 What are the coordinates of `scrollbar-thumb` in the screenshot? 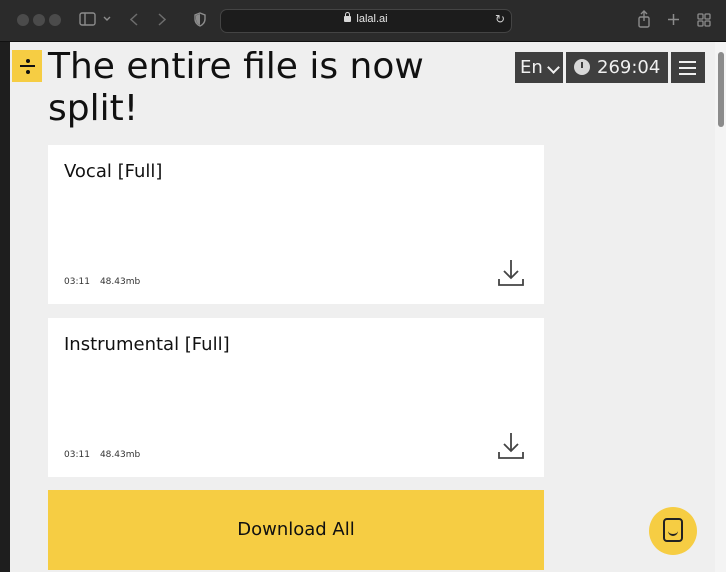 It's located at (721, 89).